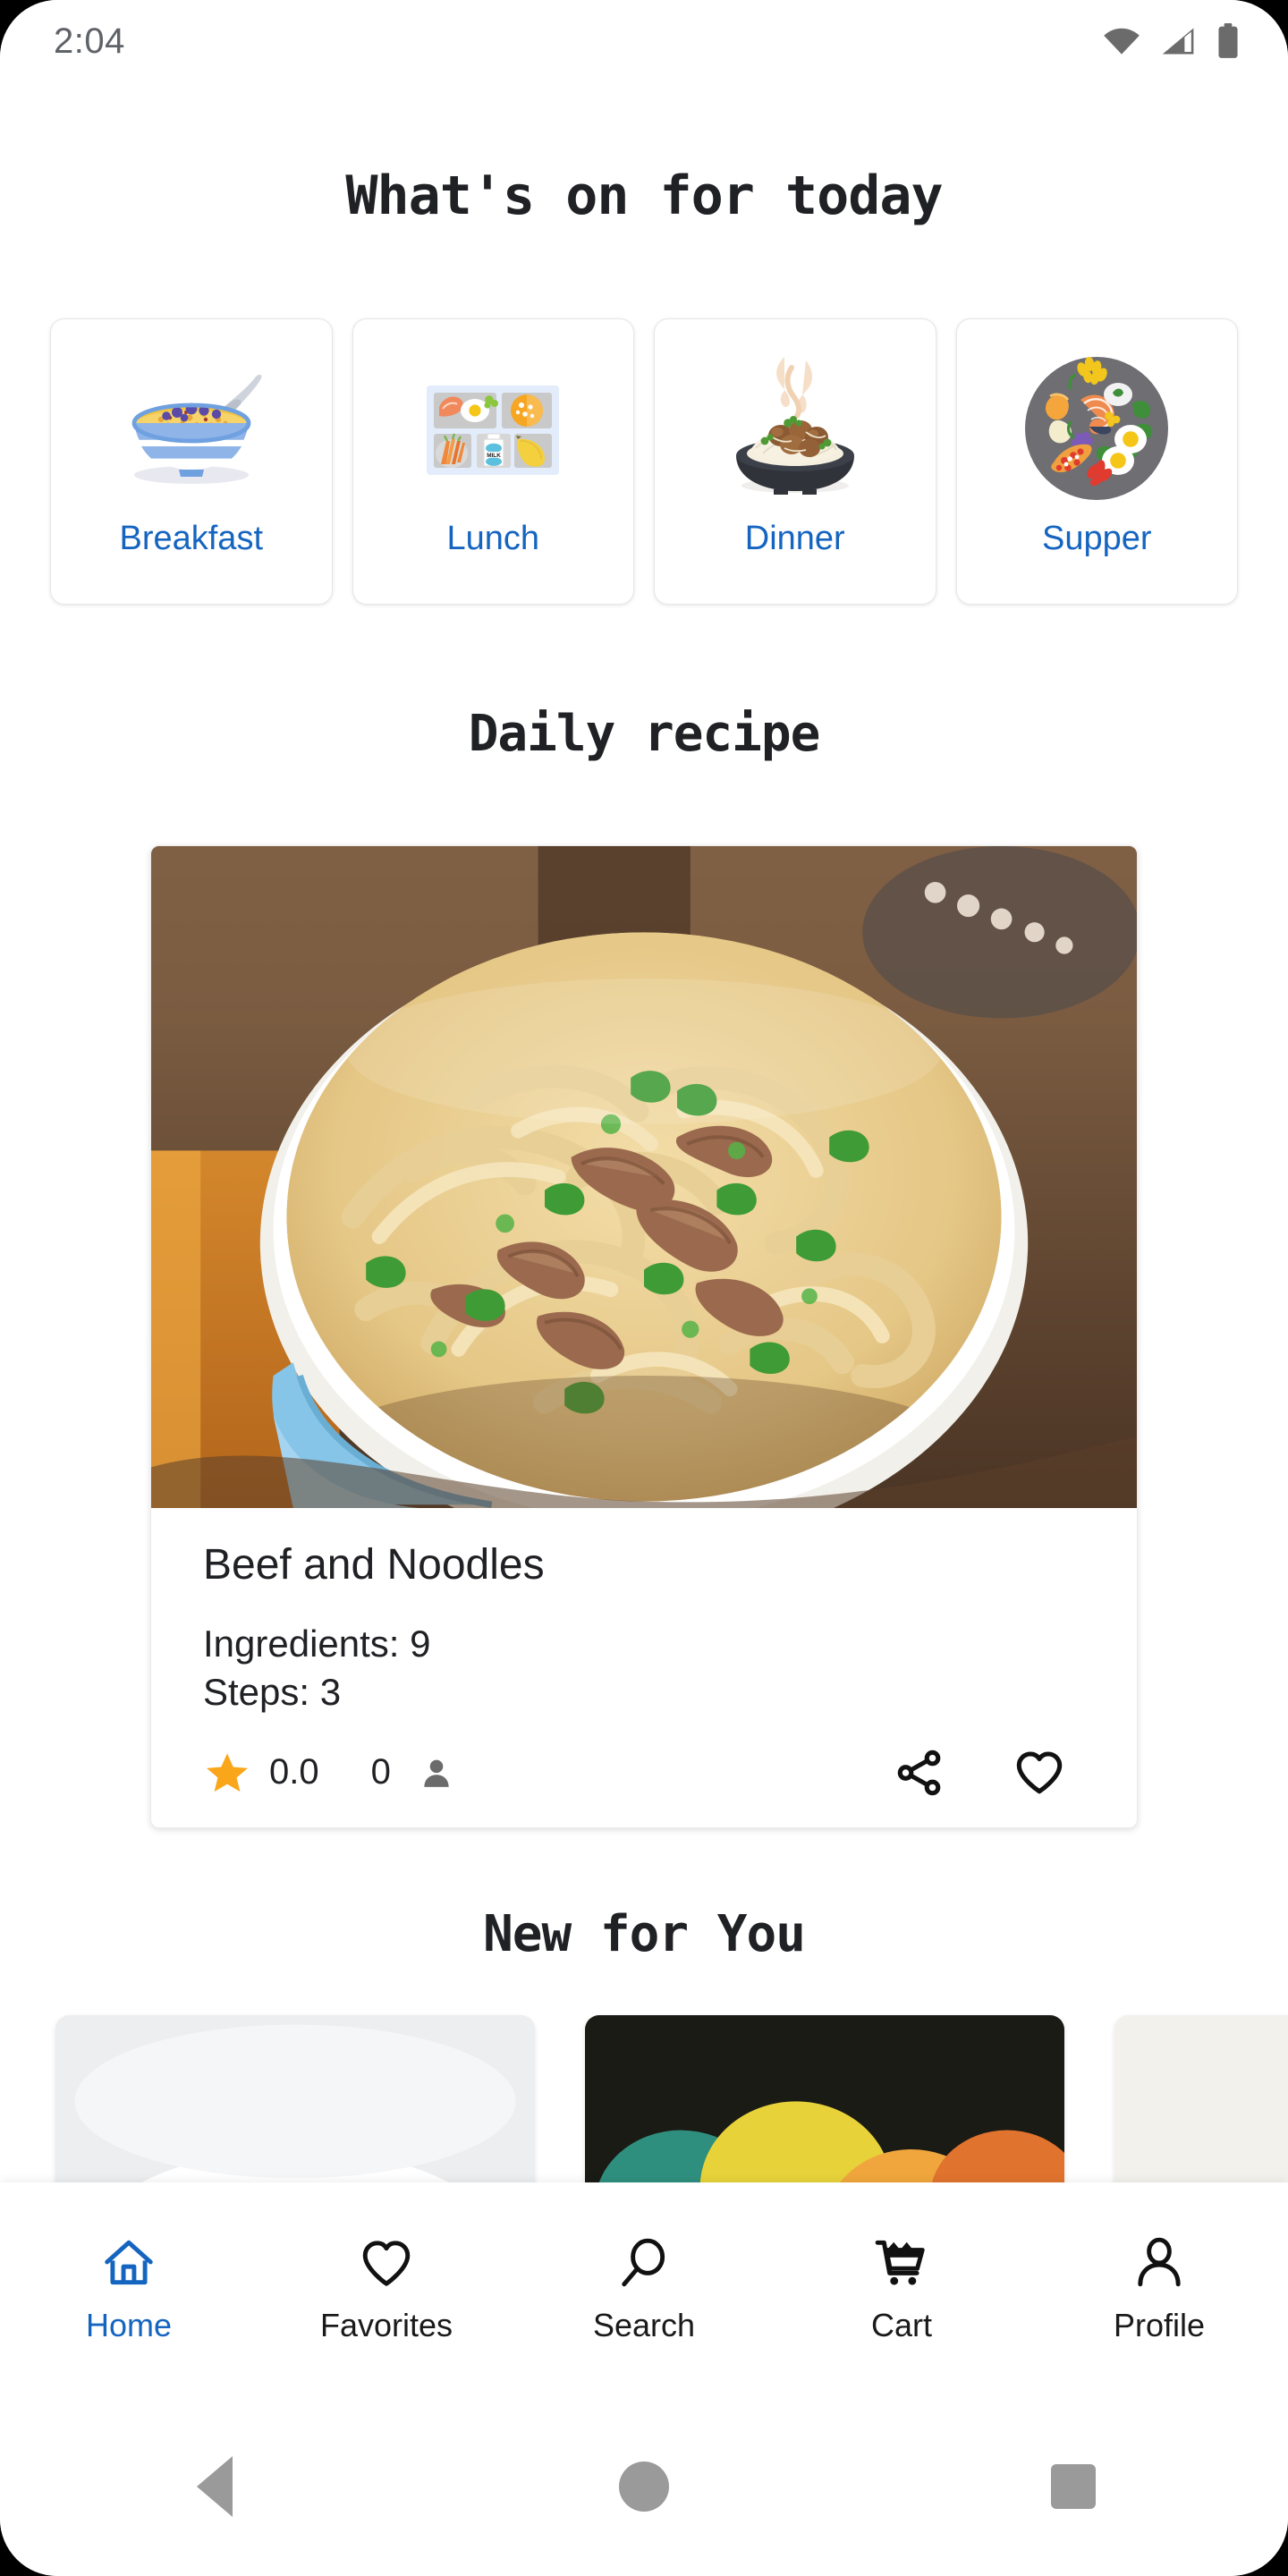 The image size is (1288, 2576). I want to click on recipe-action-buttons, so click(989, 1773).